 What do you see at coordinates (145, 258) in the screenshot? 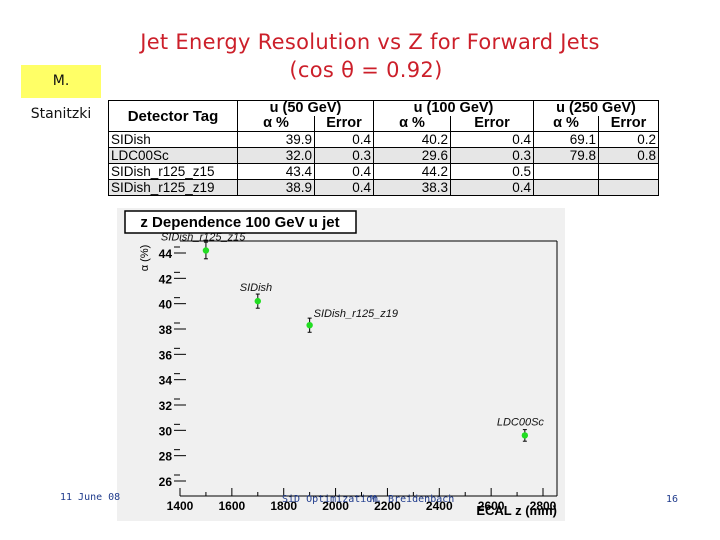
I see `y-axis-label: α (%)` at bounding box center [145, 258].